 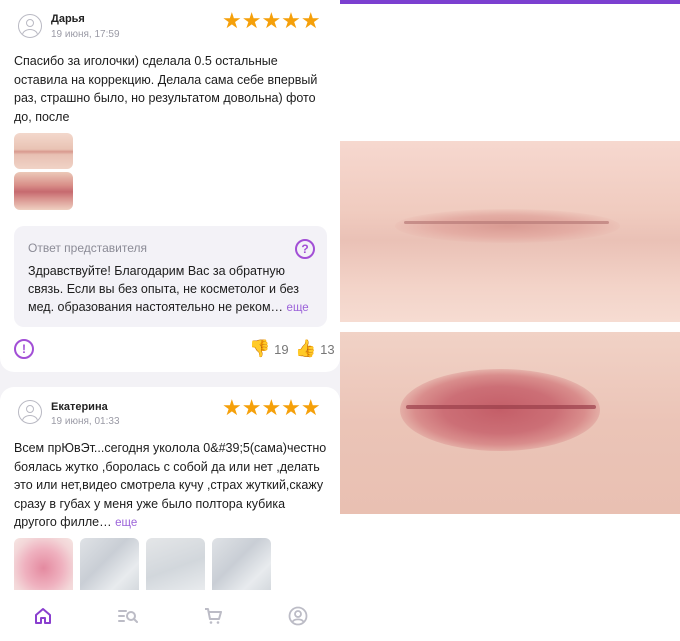 What do you see at coordinates (327, 349) in the screenshot?
I see `like-count: 13` at bounding box center [327, 349].